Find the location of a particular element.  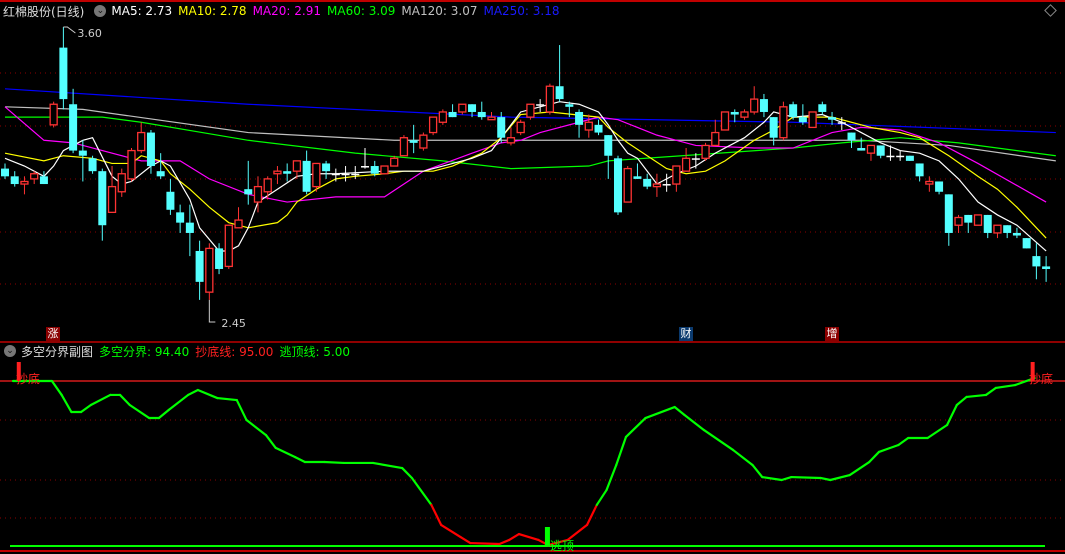

stock-title: 红棉股份(日线) is located at coordinates (44, 11).